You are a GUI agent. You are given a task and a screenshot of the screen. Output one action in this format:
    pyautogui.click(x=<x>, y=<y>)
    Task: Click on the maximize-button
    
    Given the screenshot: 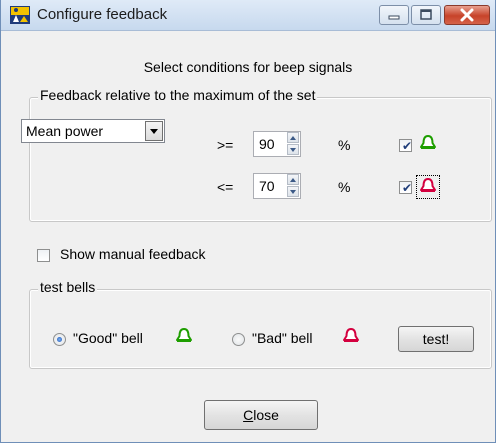 What is the action you would take?
    pyautogui.click(x=426, y=15)
    